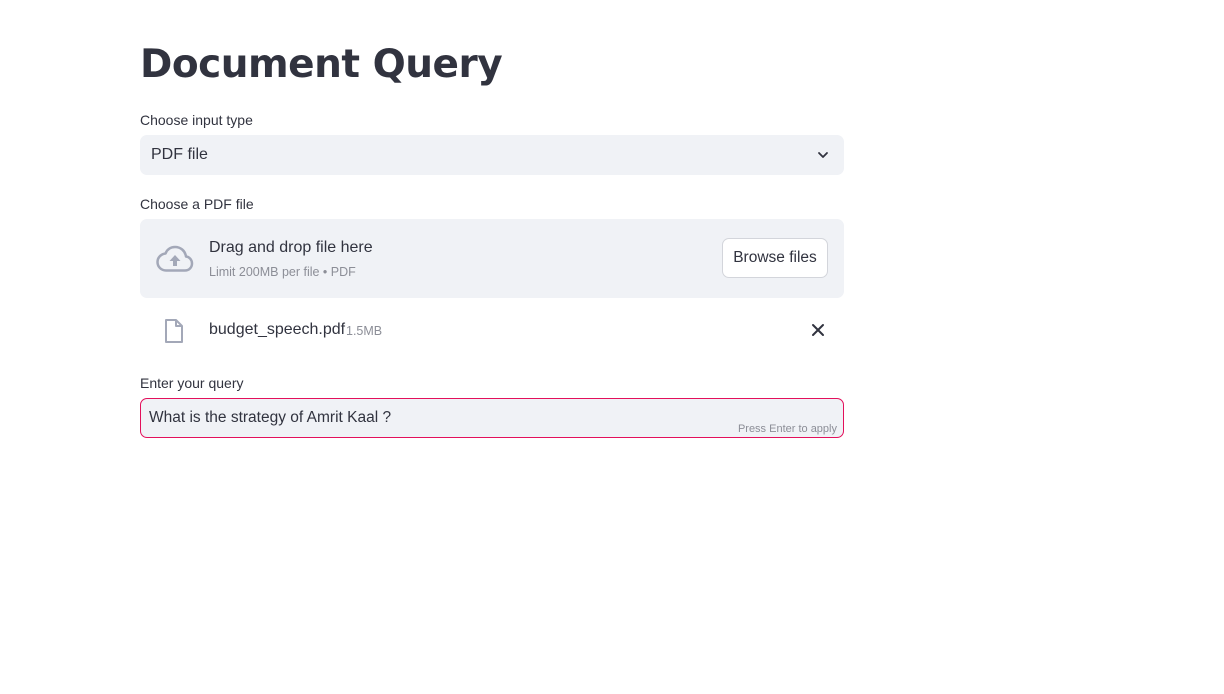  I want to click on query-label: Enter your query, so click(192, 383).